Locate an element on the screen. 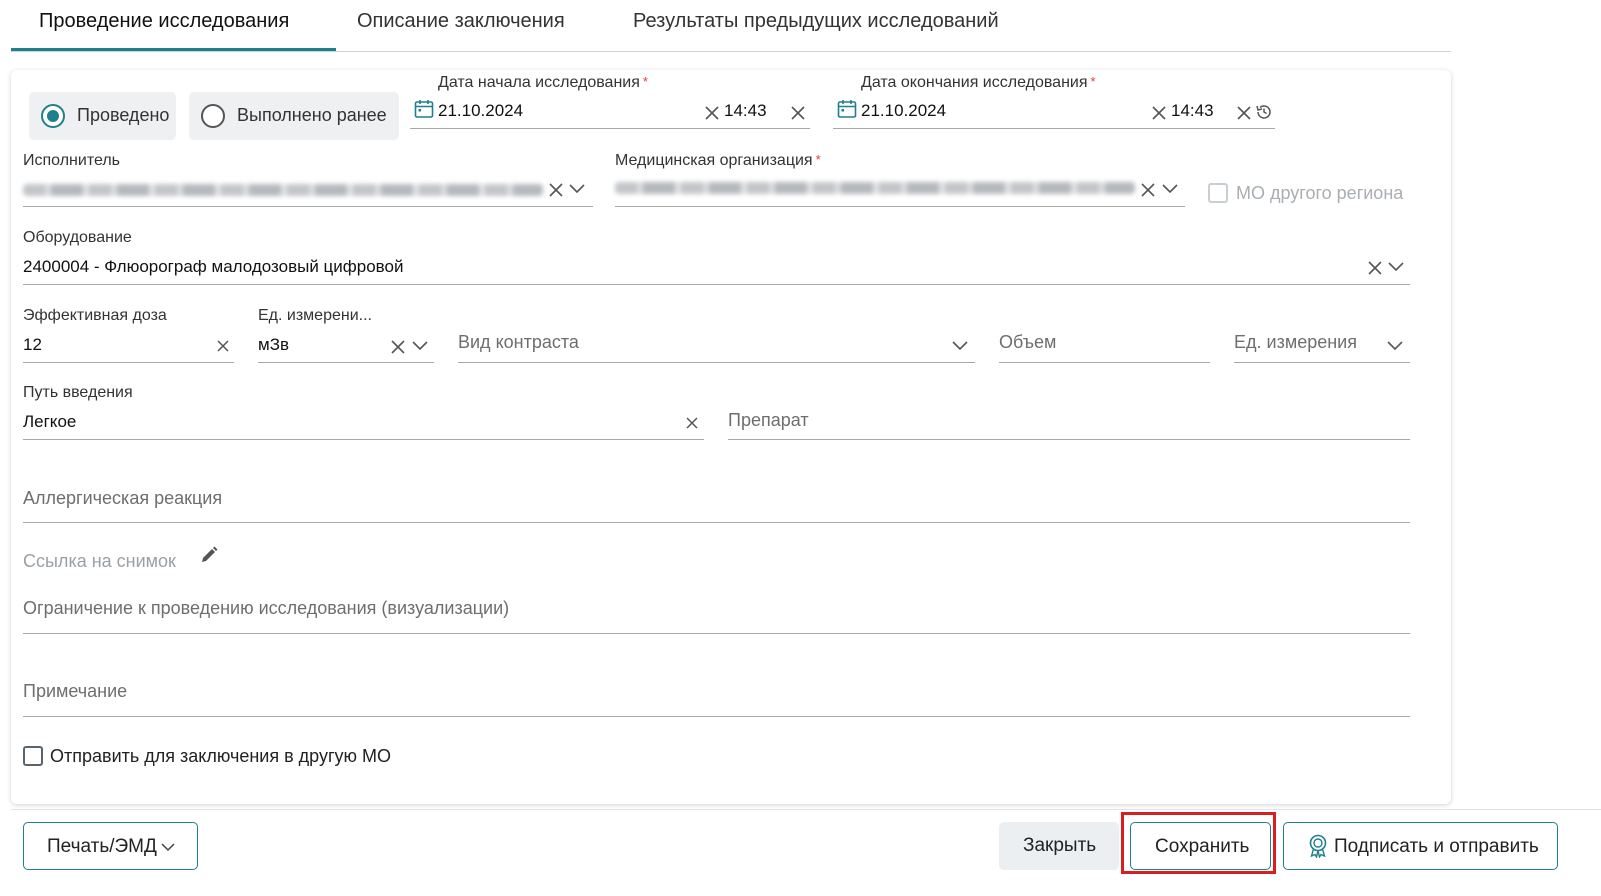 This screenshot has height=896, width=1601. dose-unit-underline is located at coordinates (346, 362).